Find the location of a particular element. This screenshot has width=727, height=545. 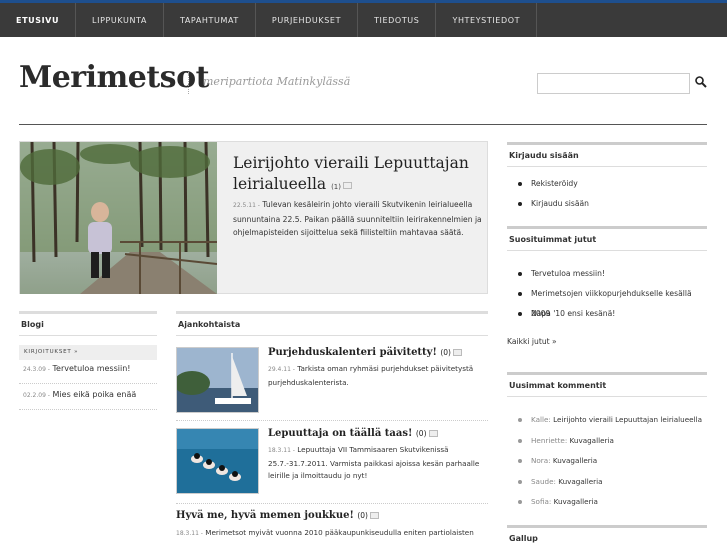

nav-item-etusivu: ETUSIVU is located at coordinates (38, 20).